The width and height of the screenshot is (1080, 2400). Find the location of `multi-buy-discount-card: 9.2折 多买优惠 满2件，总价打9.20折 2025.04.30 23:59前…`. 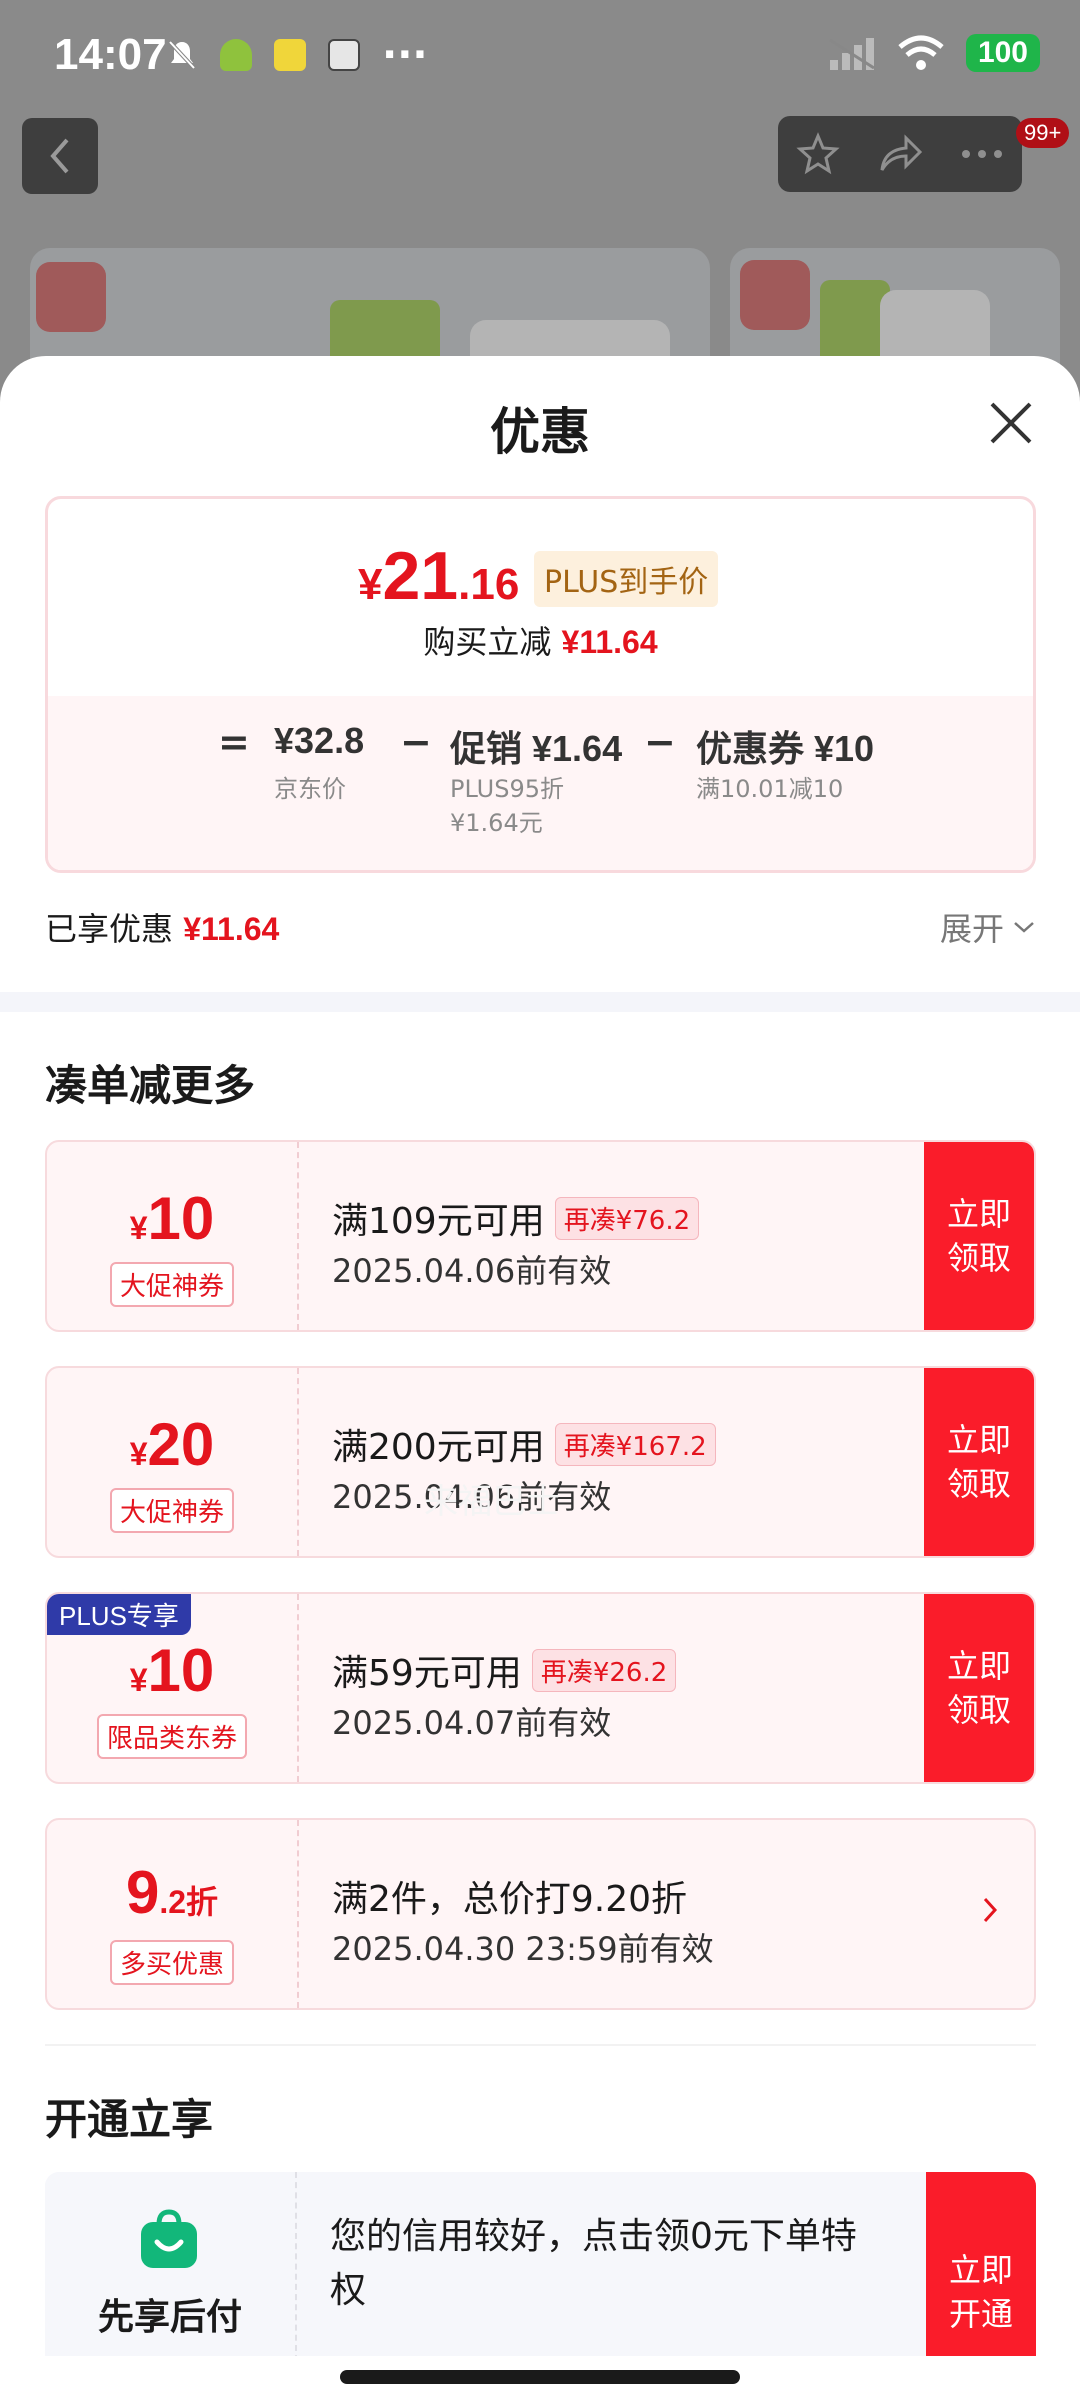

multi-buy-discount-card: 9.2折 多买优惠 满2件，总价打9.20折 2025.04.30 23:59前… is located at coordinates (540, 1914).